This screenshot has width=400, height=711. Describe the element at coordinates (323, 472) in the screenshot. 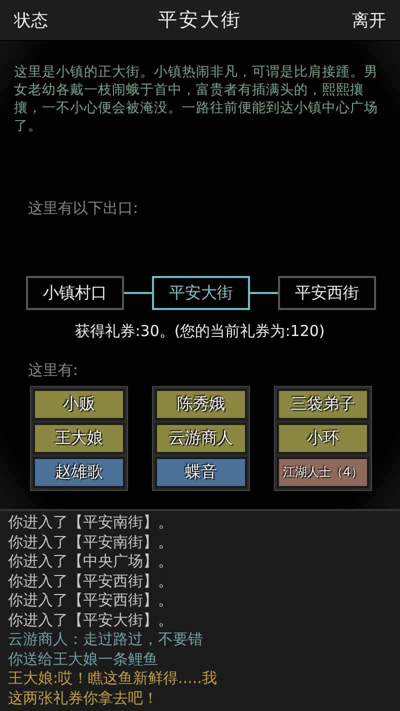

I see `npc-button: 江湖人士（4）` at that location.